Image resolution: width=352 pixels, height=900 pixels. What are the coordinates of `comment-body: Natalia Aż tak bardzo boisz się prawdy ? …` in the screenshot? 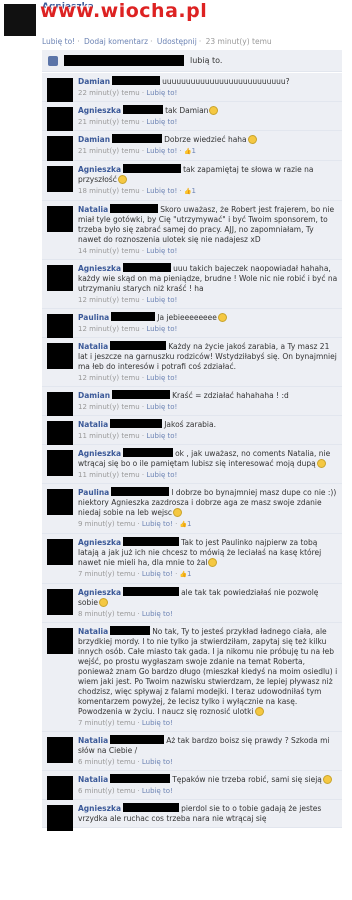 It's located at (210, 751).